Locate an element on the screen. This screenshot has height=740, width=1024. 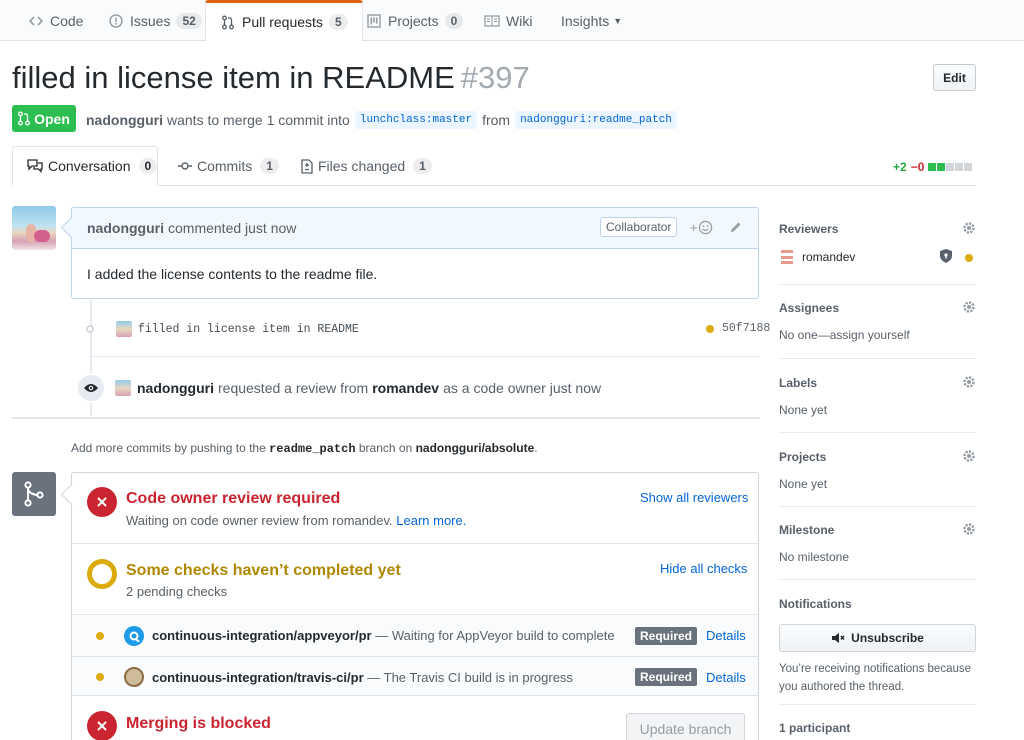
review-status-title: Code owner review required is located at coordinates (233, 498).